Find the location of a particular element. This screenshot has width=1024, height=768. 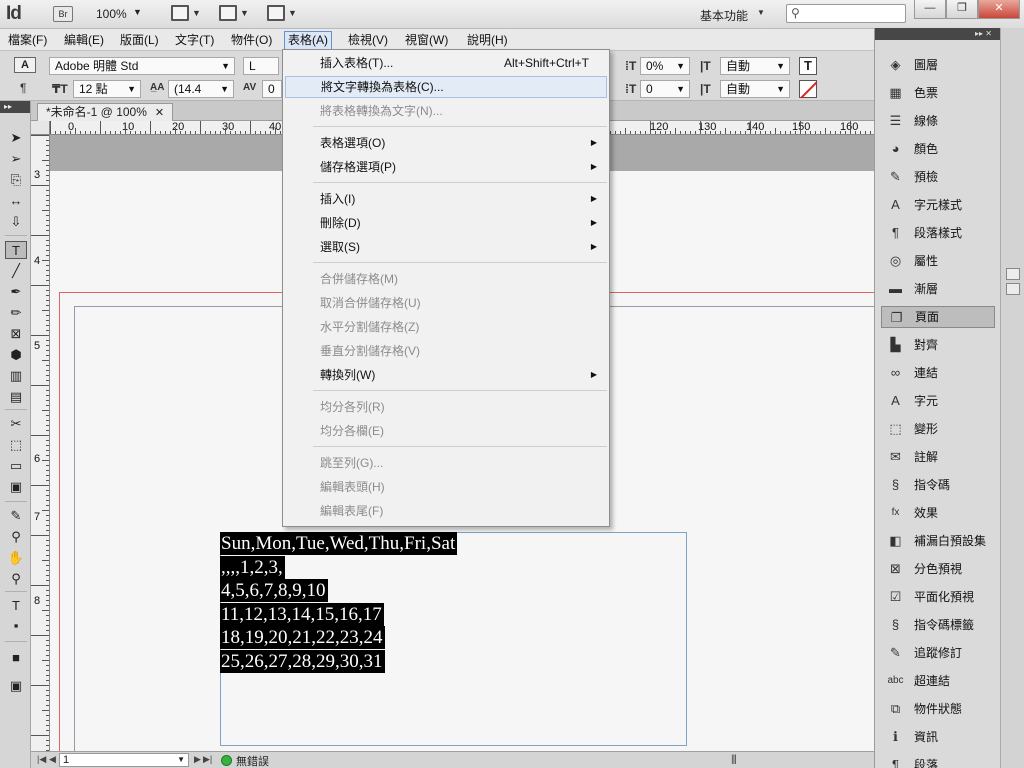

panel-item-preflight: ✎ 預檢 is located at coordinates (938, 177).